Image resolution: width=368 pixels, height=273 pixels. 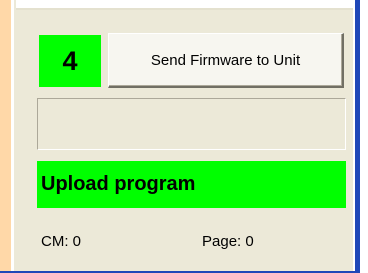 I want to click on upload-status-banner: Upload program, so click(x=191, y=184).